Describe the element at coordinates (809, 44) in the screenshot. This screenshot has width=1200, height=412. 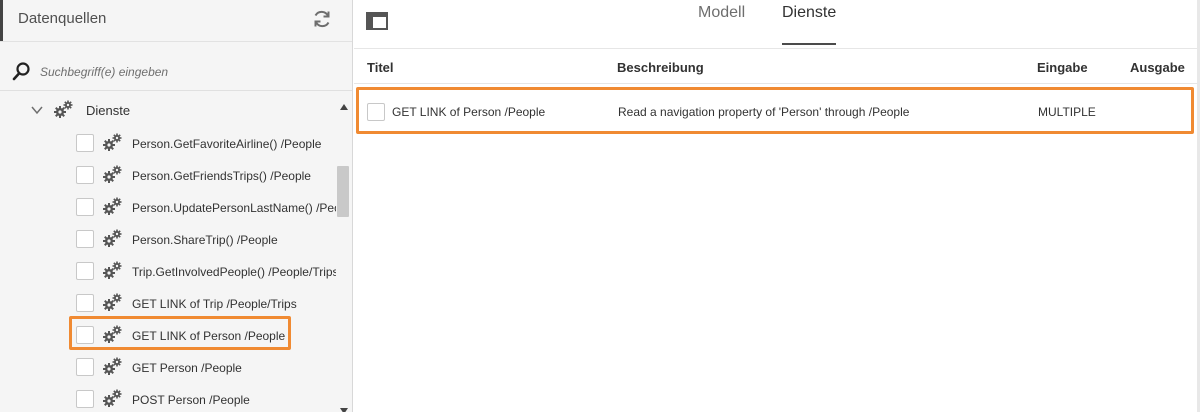
I see `active-tab-indicator` at that location.